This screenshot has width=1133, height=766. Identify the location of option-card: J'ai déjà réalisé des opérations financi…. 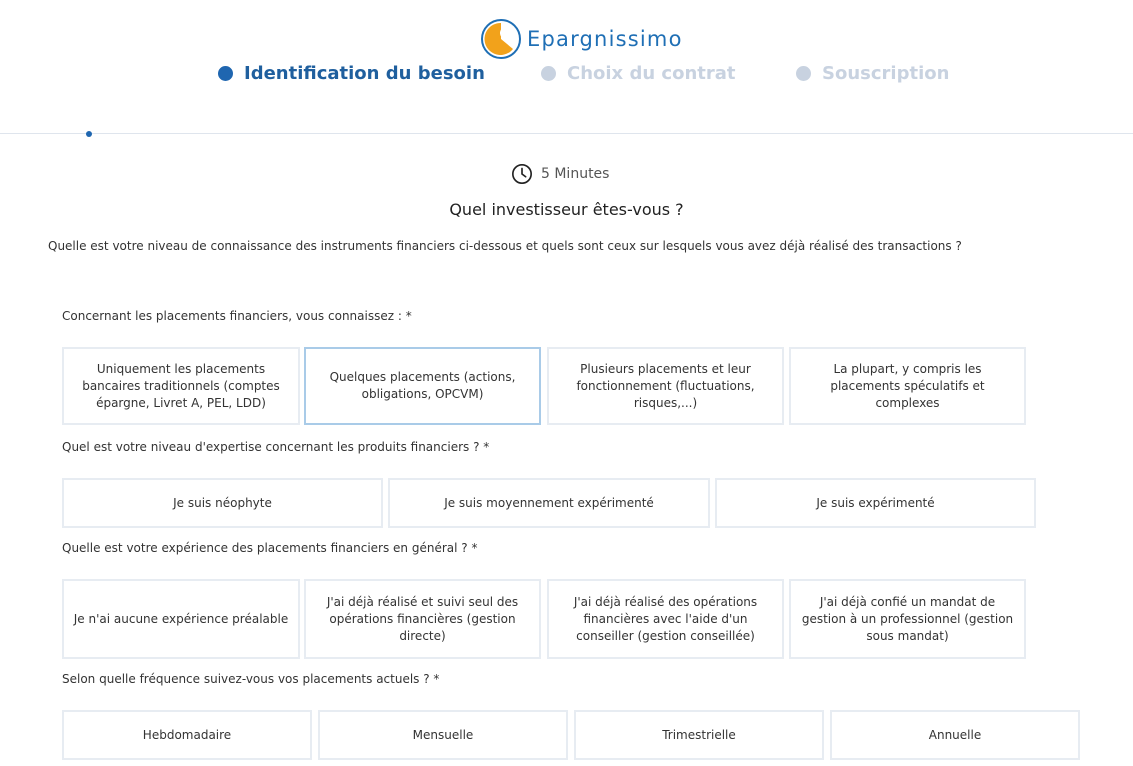
(665, 619).